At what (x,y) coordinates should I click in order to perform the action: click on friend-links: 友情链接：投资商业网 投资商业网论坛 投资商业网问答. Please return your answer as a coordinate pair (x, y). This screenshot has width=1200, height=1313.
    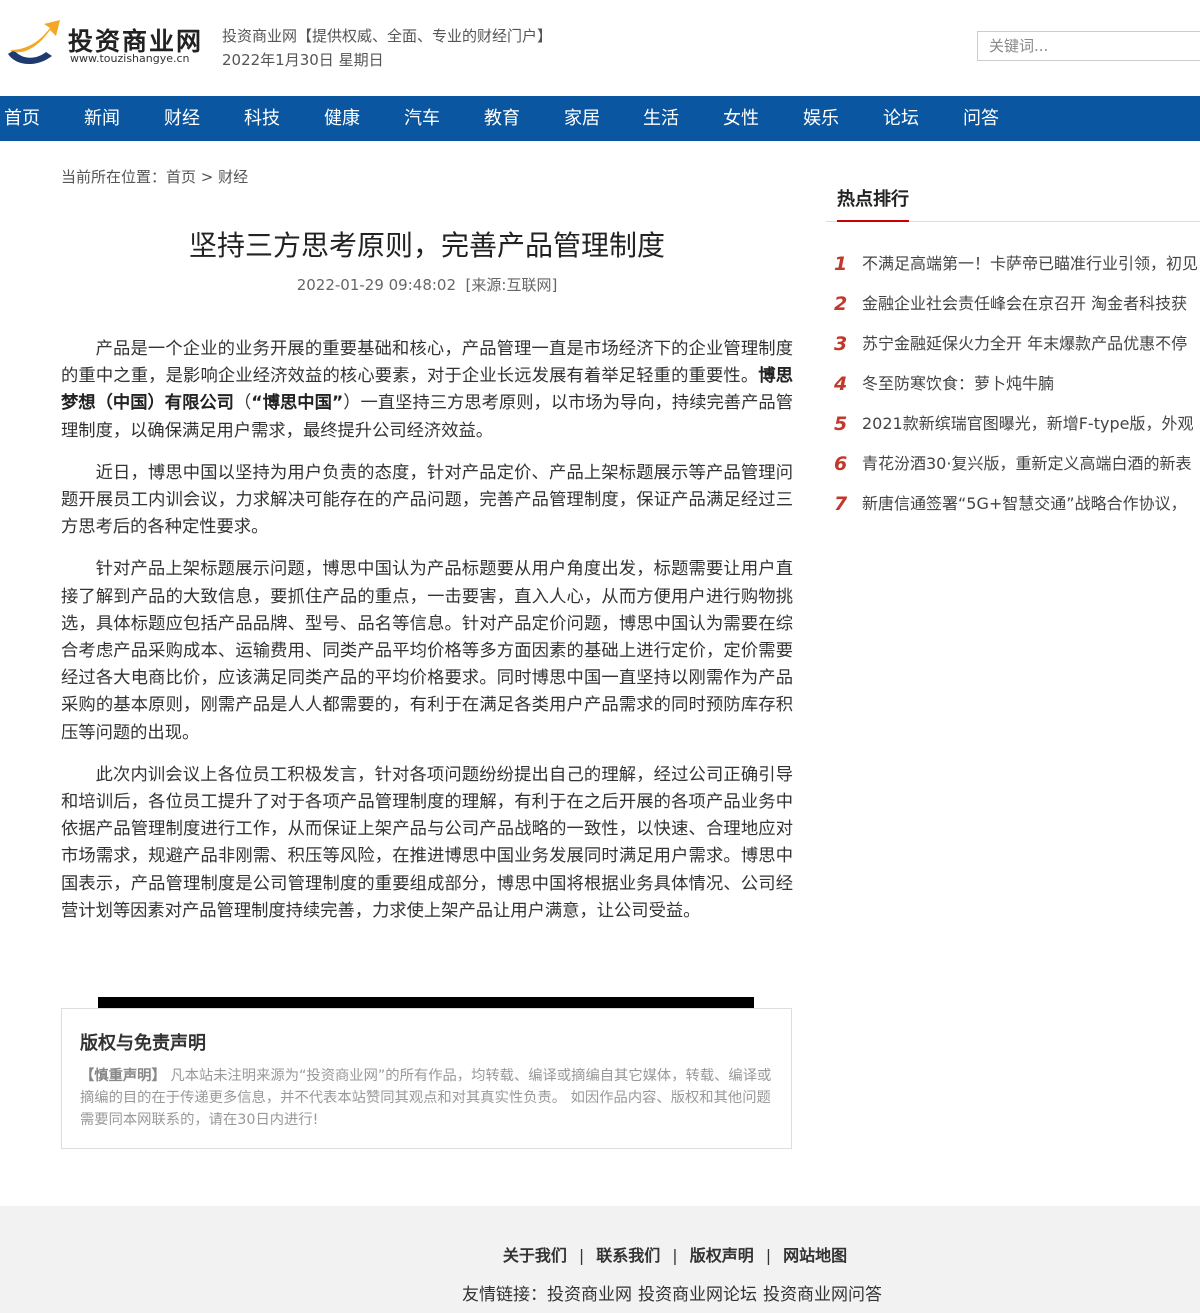
    Looking at the image, I should click on (600, 1292).